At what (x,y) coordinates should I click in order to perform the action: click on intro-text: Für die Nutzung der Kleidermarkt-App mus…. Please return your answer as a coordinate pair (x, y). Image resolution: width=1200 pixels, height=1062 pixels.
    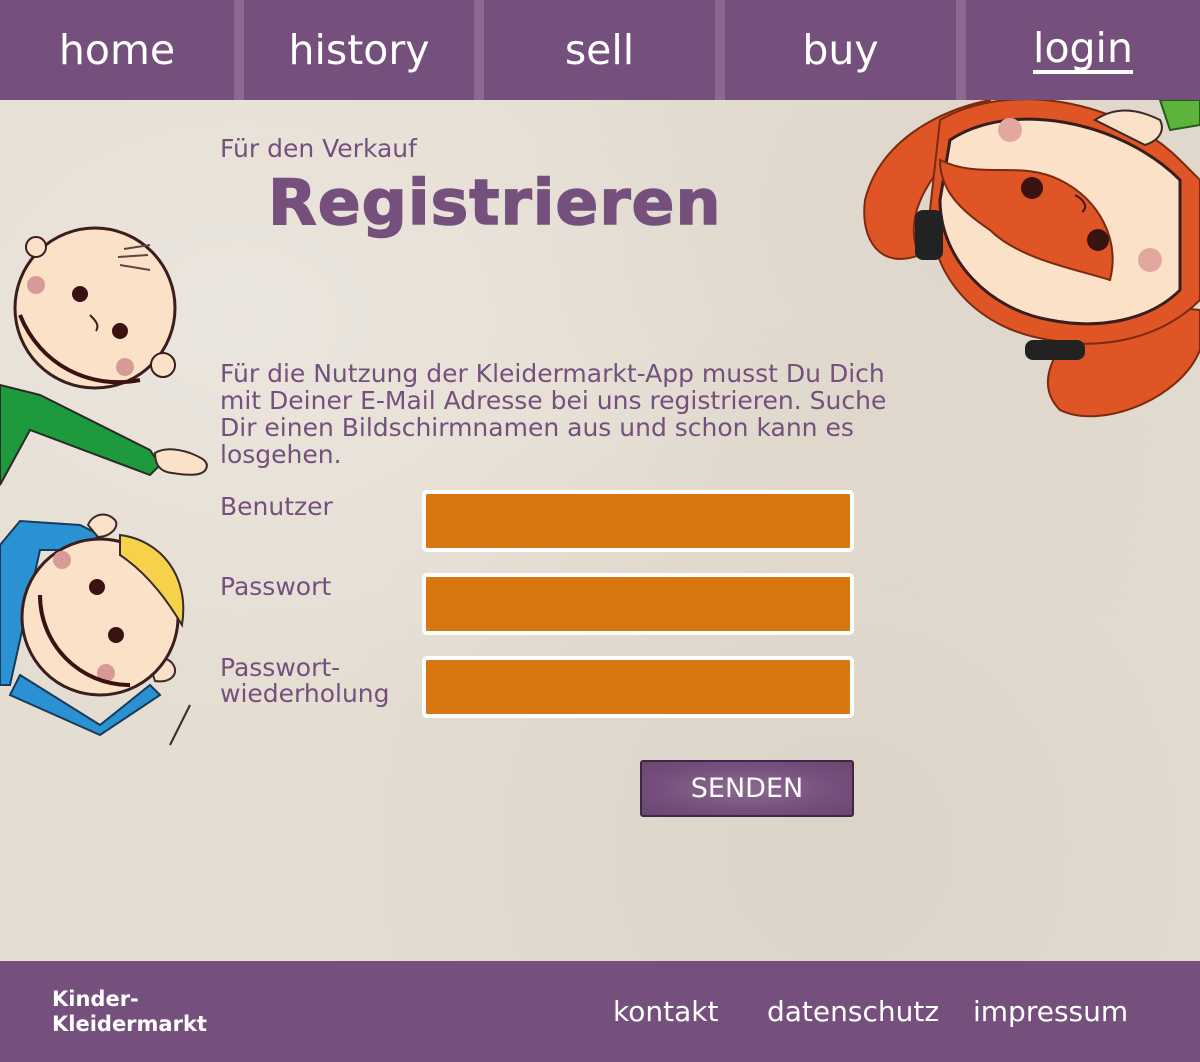
    Looking at the image, I should click on (553, 414).